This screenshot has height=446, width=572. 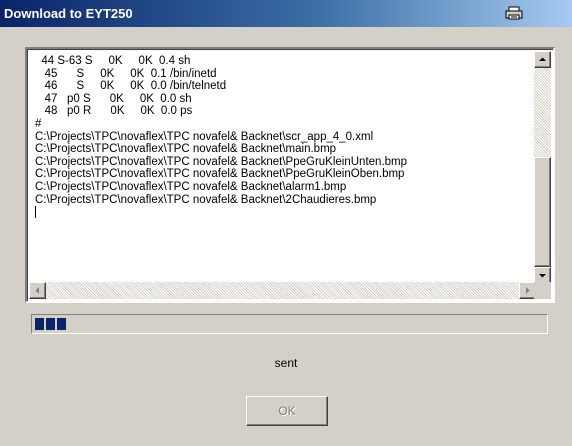 What do you see at coordinates (113, 98) in the screenshot?
I see `log-line: 47 p0 S 0K 0K 0.0 sh` at bounding box center [113, 98].